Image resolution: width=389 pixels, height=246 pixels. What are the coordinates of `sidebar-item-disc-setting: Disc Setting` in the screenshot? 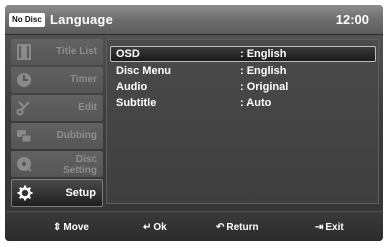 It's located at (57, 164).